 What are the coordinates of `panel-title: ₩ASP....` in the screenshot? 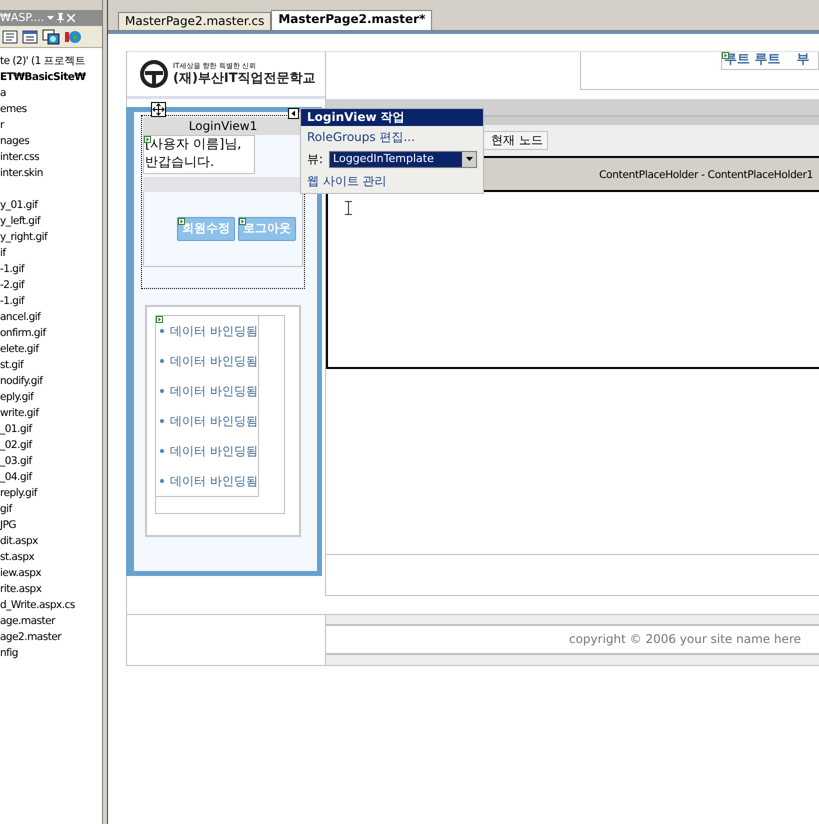 It's located at (22, 18).